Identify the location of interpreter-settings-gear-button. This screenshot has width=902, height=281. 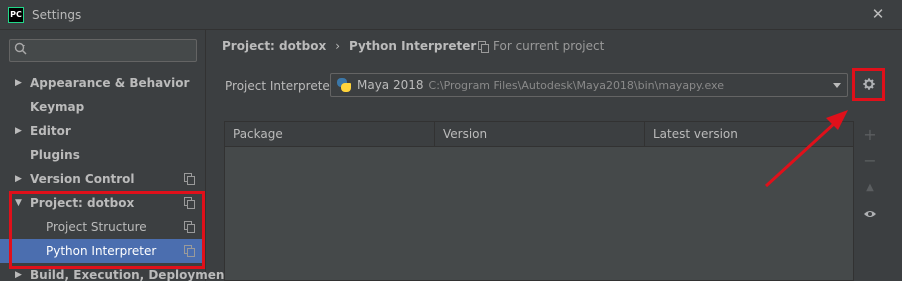
(869, 85).